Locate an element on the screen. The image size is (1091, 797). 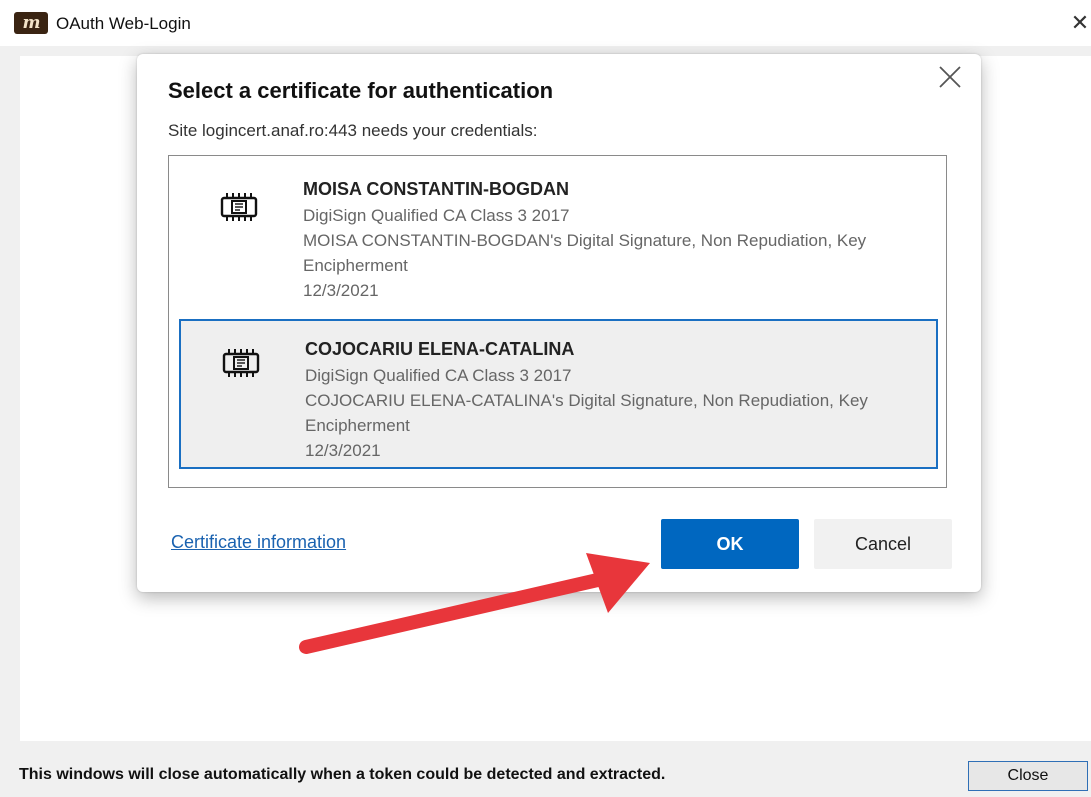
cancel-button: Cancel is located at coordinates (883, 544).